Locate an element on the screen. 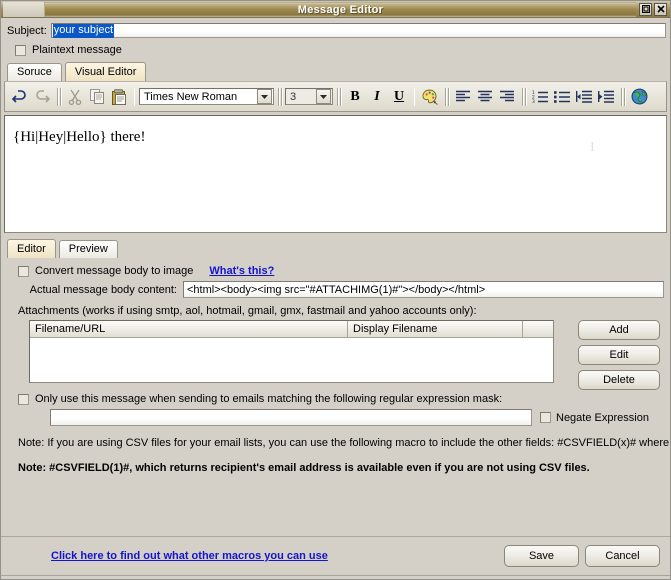  bold-label: B is located at coordinates (355, 96).